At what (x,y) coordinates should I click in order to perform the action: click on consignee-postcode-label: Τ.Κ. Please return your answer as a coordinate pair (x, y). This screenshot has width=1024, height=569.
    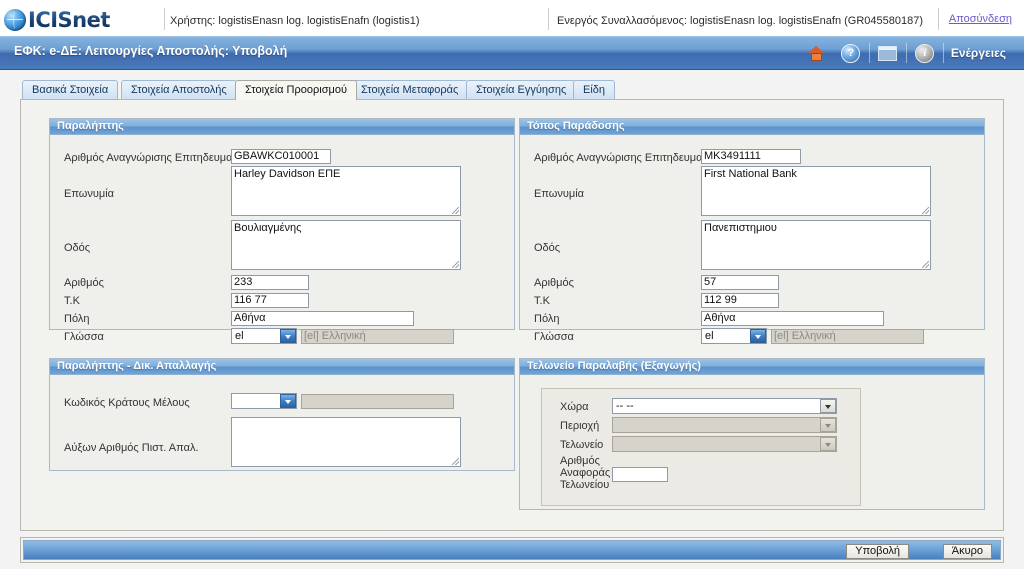
    Looking at the image, I should click on (72, 301).